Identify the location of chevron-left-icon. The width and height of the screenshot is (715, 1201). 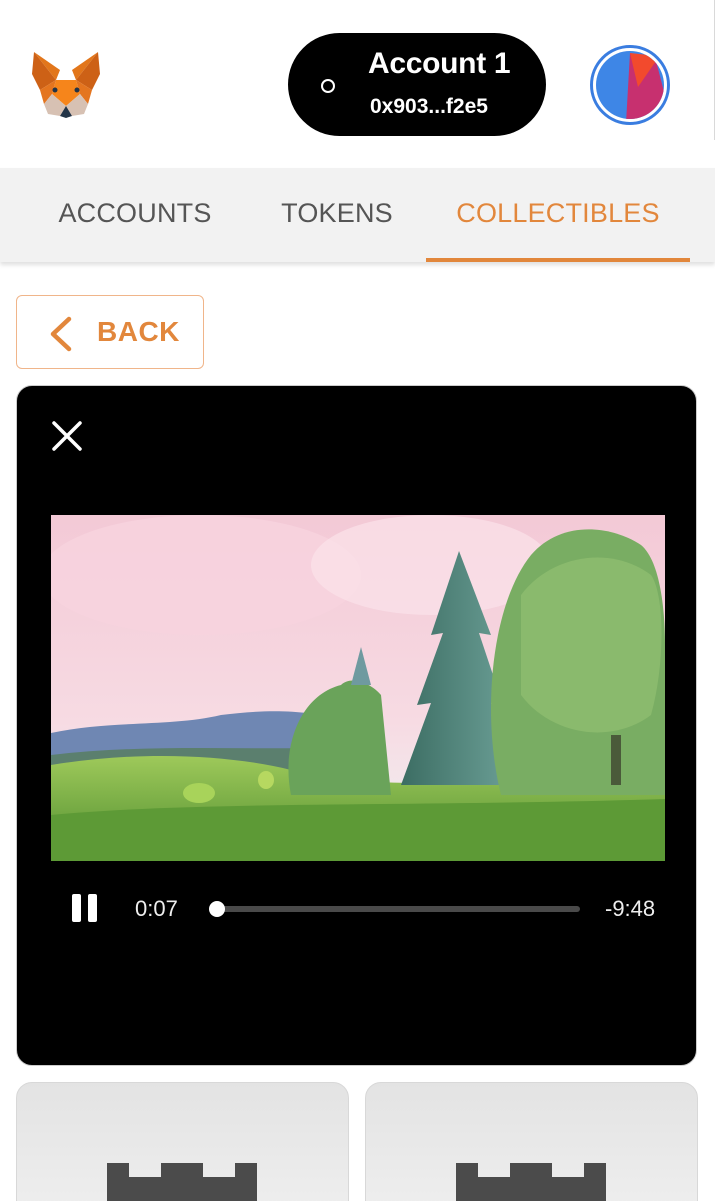
(61, 334).